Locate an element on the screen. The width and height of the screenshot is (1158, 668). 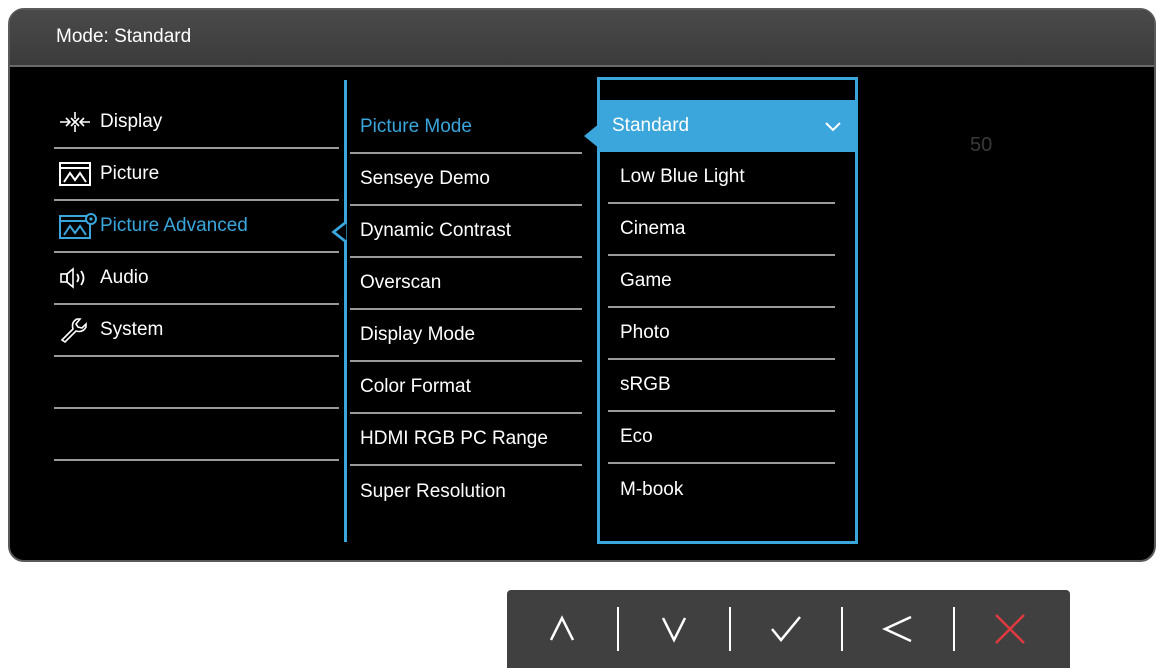
down-key is located at coordinates (674, 629).